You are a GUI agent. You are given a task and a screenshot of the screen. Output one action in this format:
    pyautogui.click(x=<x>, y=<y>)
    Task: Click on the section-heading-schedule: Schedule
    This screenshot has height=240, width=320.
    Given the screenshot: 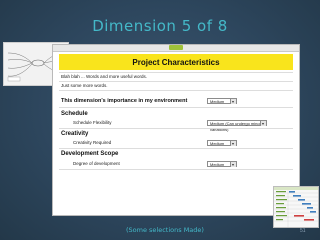 What is the action you would take?
    pyautogui.click(x=74, y=114)
    